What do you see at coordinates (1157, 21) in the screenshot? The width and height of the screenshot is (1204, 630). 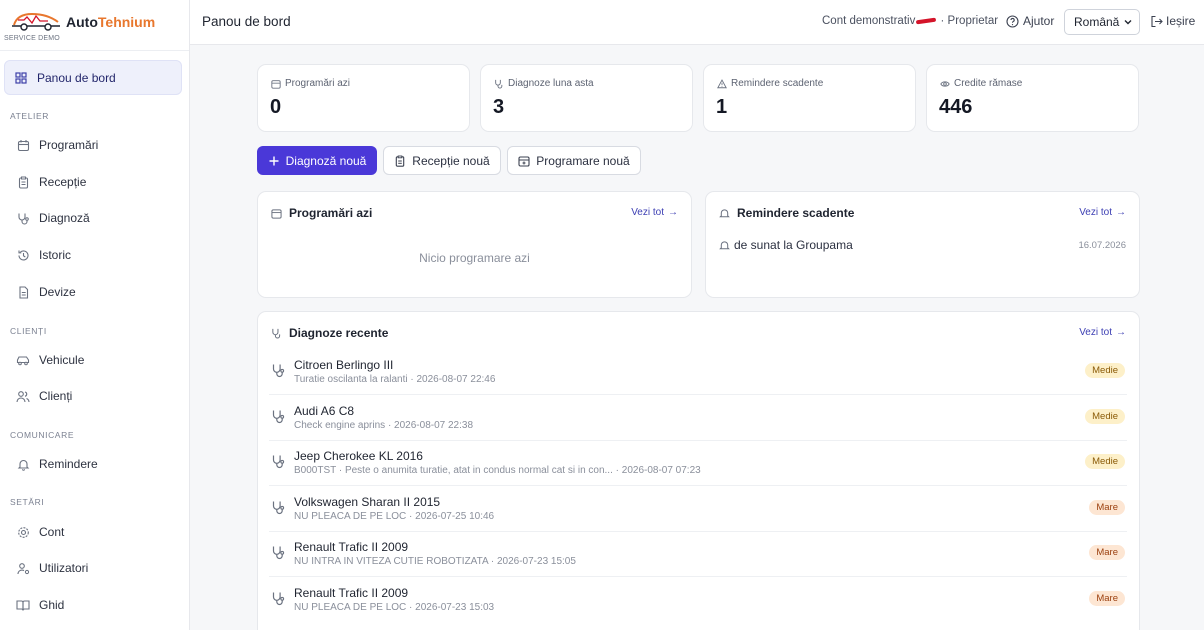 I see `logout-icon` at bounding box center [1157, 21].